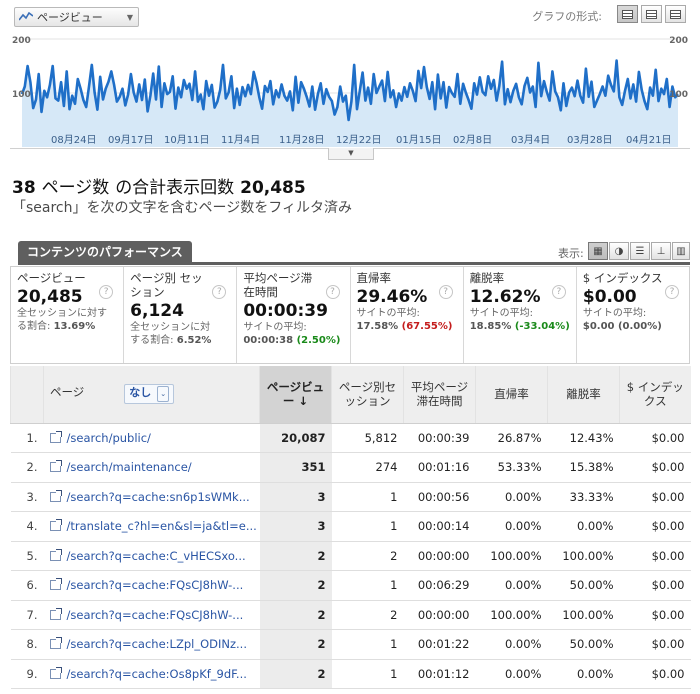  What do you see at coordinates (619, 251) in the screenshot?
I see `view-pie-button: ◑` at bounding box center [619, 251].